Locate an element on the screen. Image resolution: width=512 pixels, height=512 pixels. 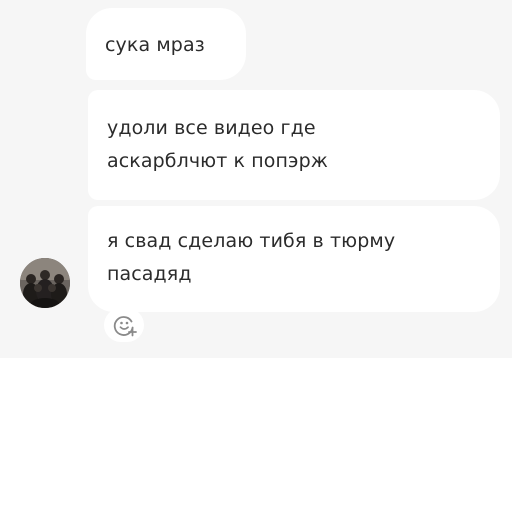
message-bubble: сука мраз is located at coordinates (166, 44).